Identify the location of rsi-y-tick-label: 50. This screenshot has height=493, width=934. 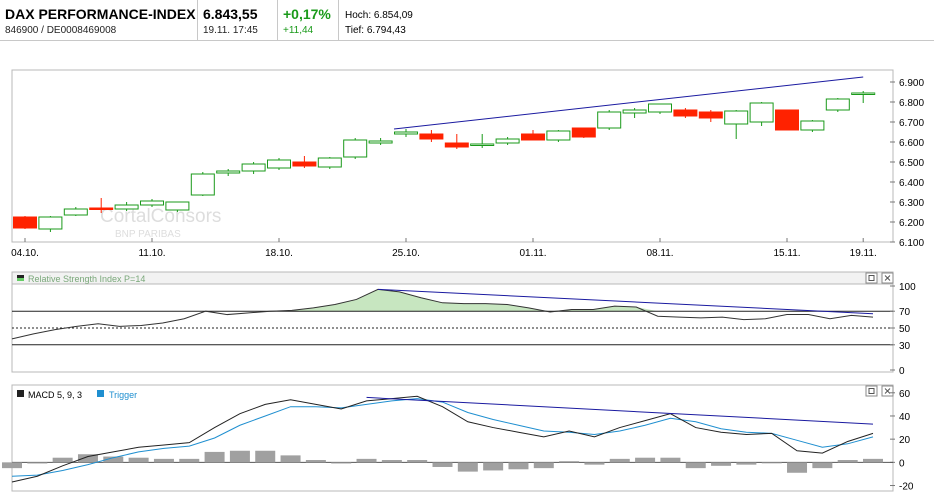
(905, 329).